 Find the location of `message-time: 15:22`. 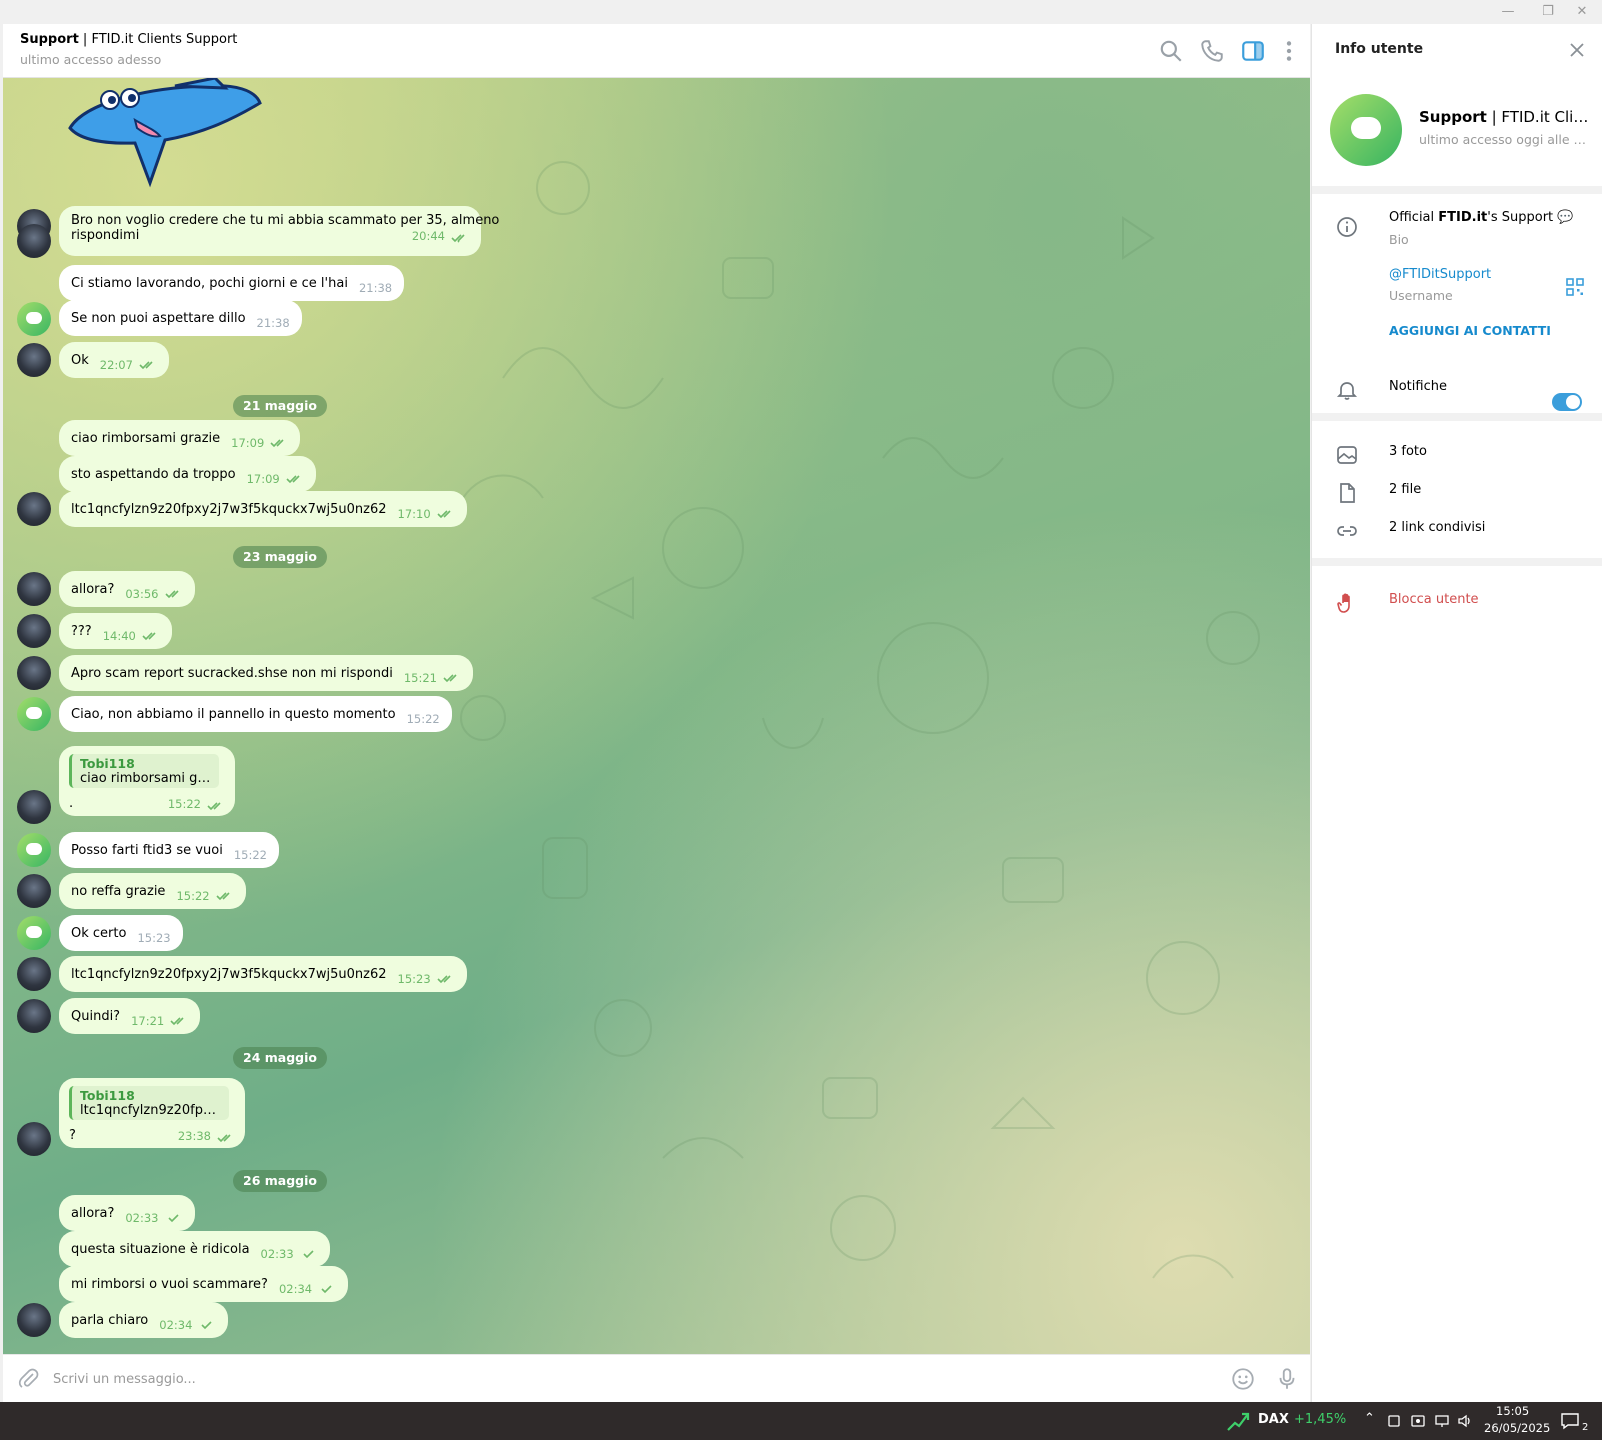

message-time: 15:22 is located at coordinates (184, 804).